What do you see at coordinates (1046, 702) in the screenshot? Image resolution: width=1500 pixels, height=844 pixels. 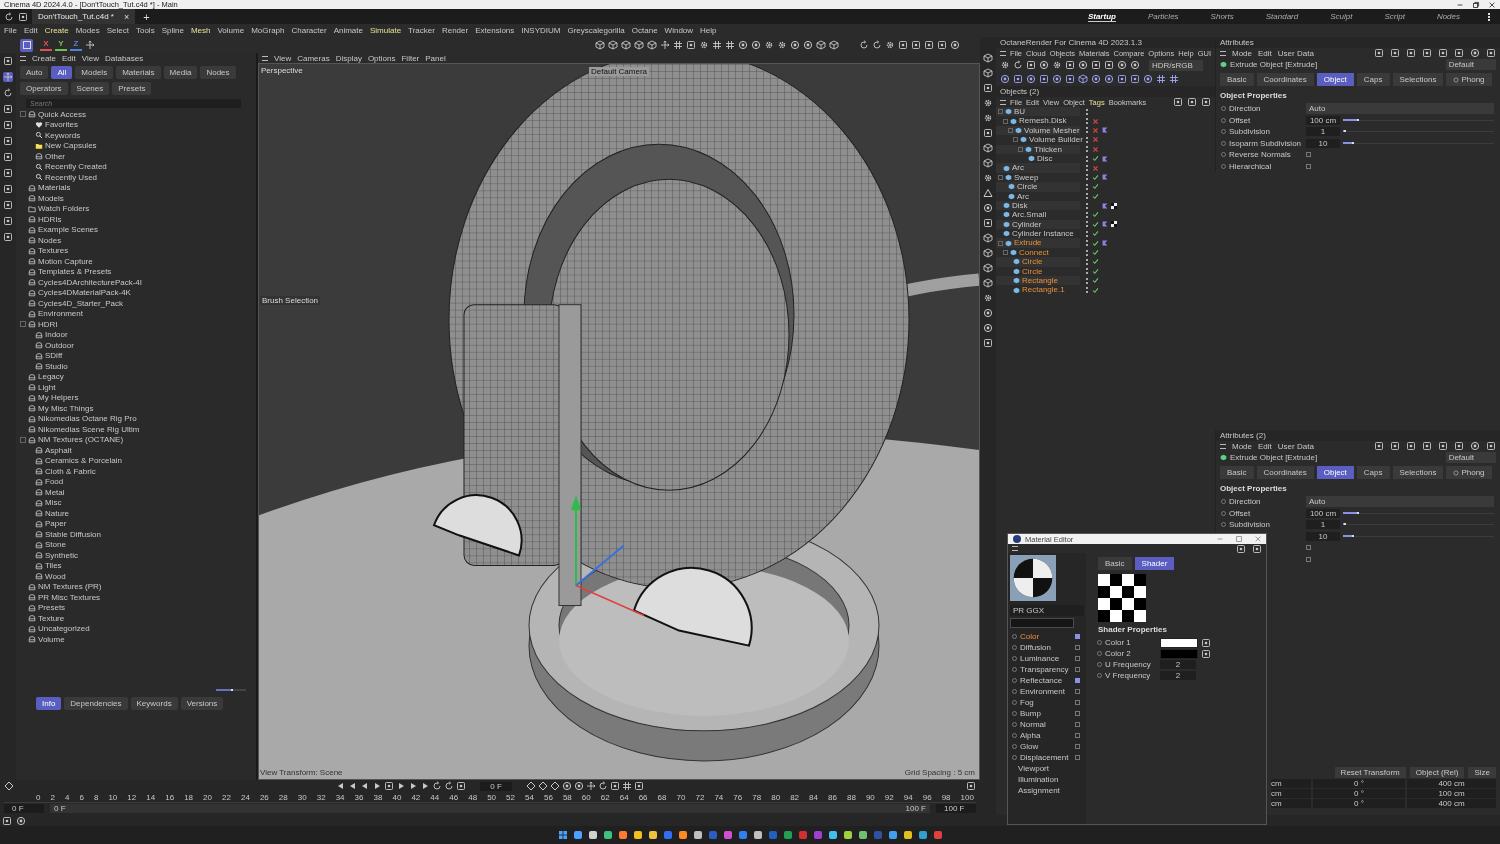 I see `channel-item: Fog` at bounding box center [1046, 702].